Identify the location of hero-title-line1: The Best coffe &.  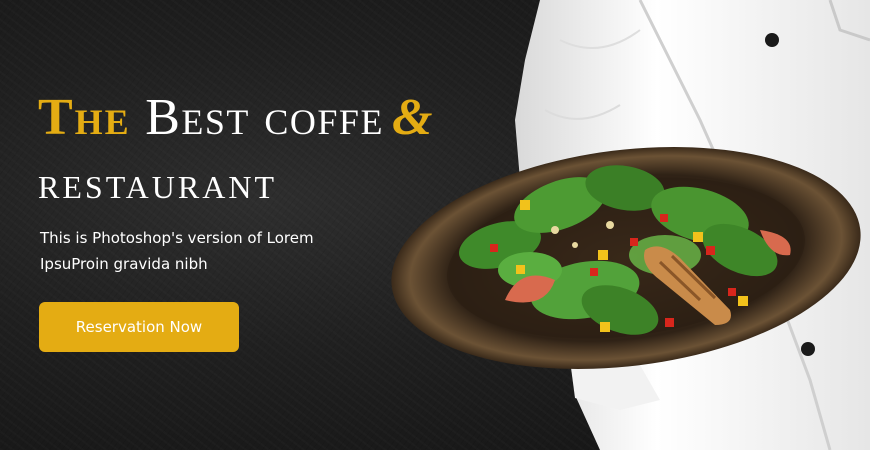
(236, 118).